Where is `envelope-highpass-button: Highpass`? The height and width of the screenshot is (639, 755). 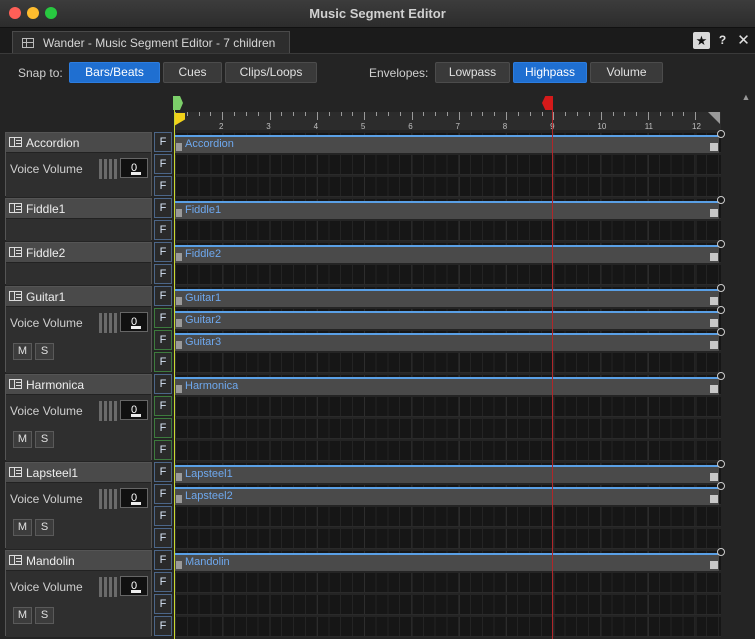
envelope-highpass-button: Highpass is located at coordinates (550, 72).